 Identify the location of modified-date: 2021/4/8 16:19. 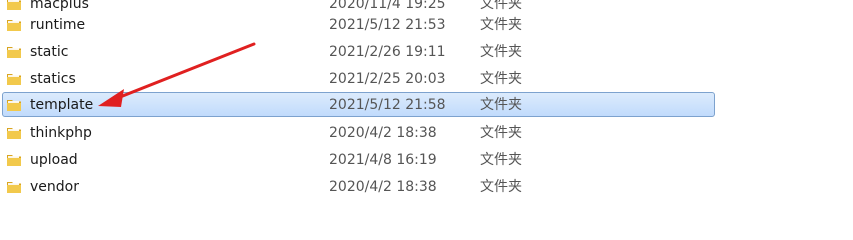
(383, 160).